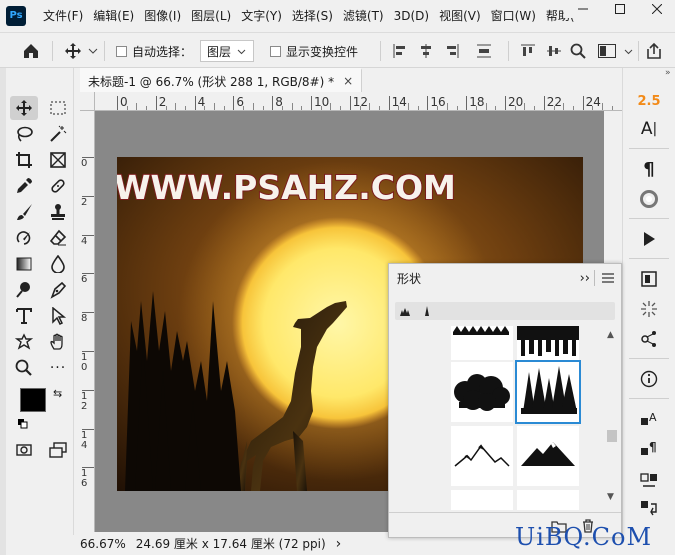 This screenshot has height=555, width=675. Describe the element at coordinates (24, 212) in the screenshot. I see `brush-tool` at that location.